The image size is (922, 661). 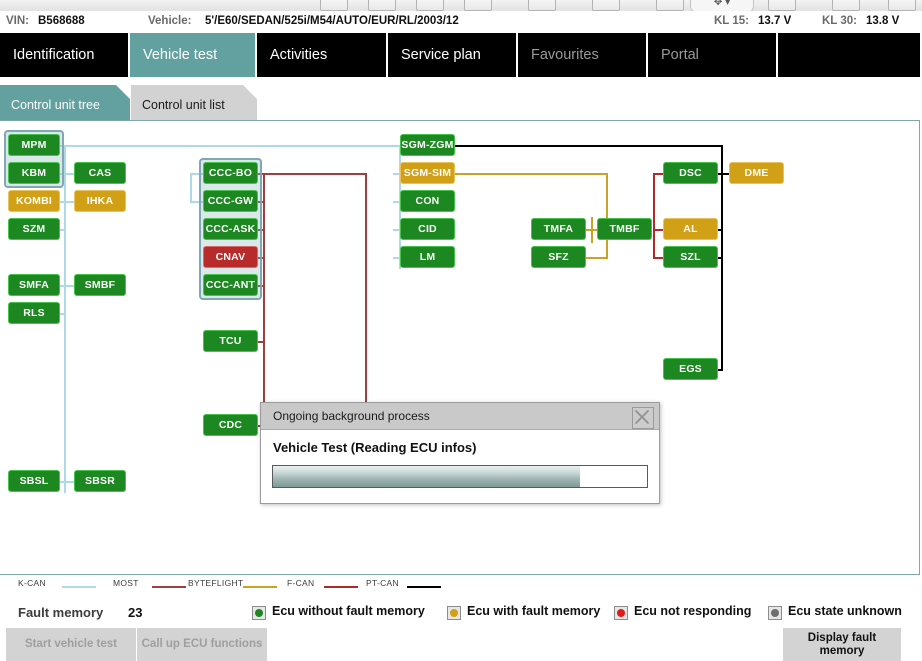 I want to click on button-label-call-up-ecu-functions: Call up ECU functions, so click(x=202, y=644).